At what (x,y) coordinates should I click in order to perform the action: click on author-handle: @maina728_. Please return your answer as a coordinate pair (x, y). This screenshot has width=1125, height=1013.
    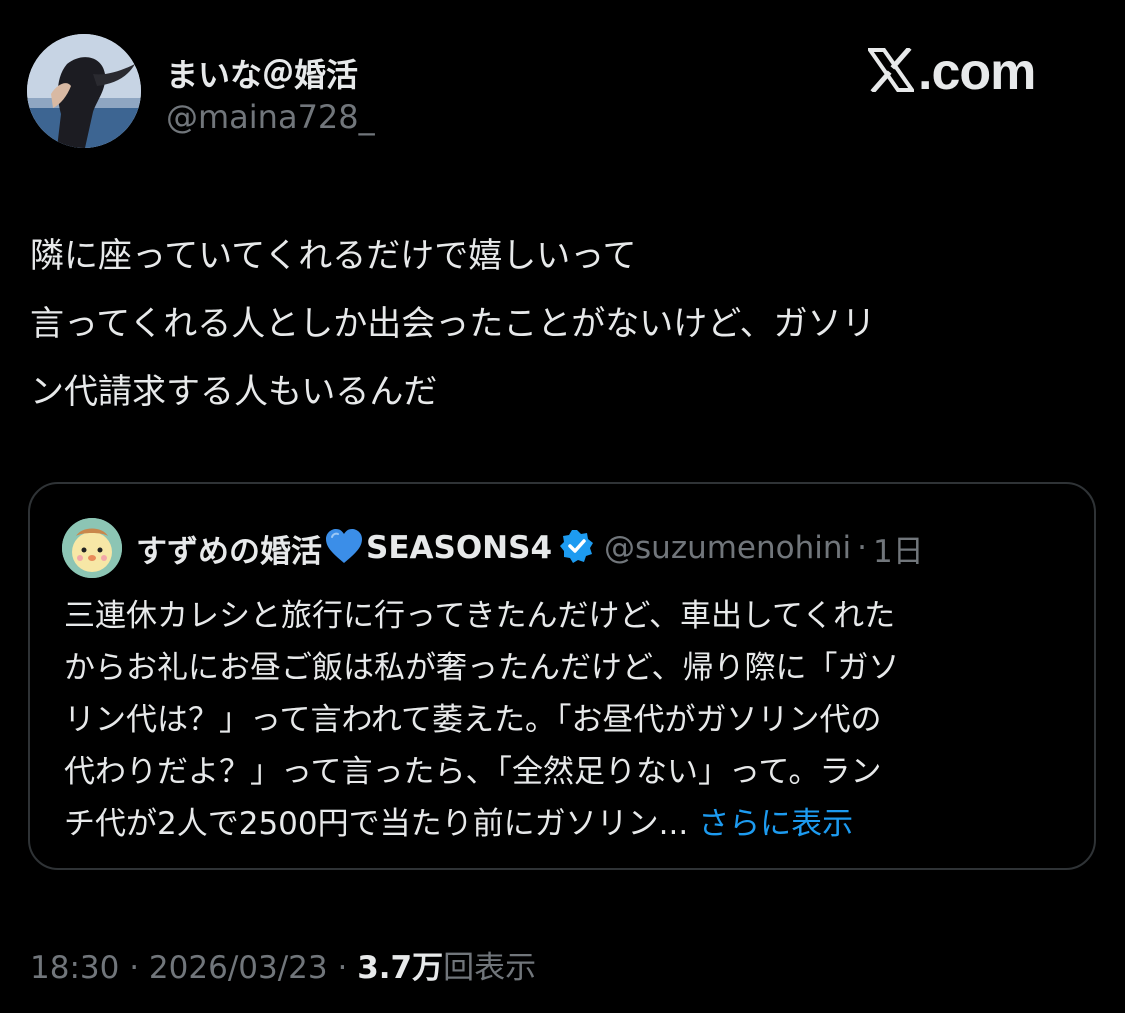
    Looking at the image, I should click on (270, 117).